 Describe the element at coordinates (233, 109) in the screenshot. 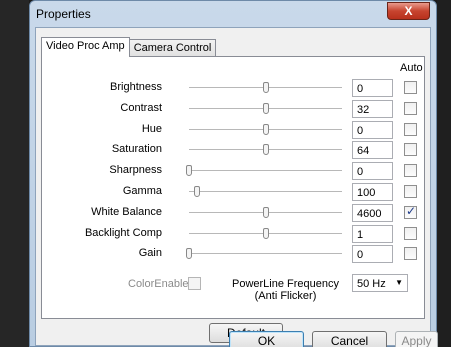

I see `property-row-contrast: Contrast 32` at that location.